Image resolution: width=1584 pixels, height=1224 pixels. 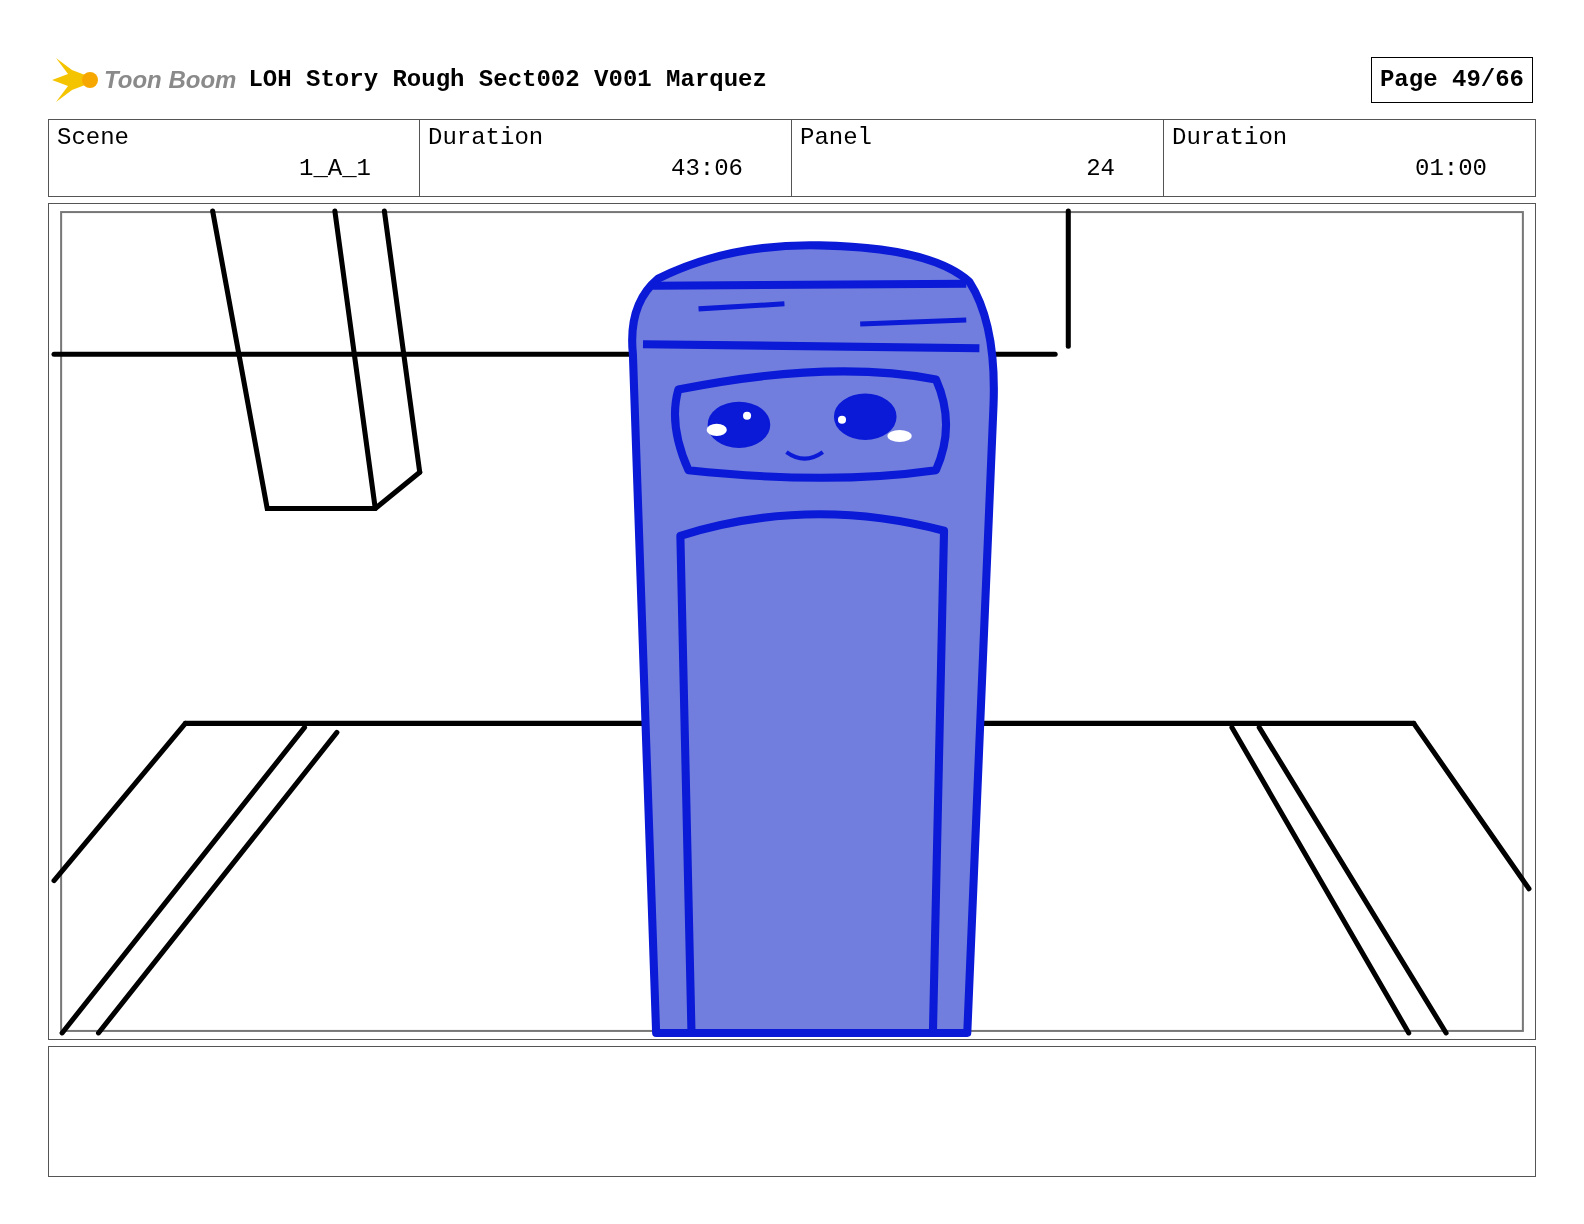 What do you see at coordinates (507, 80) in the screenshot?
I see `document-title: LOH Story Rough Sect002 V001 Marquez` at bounding box center [507, 80].